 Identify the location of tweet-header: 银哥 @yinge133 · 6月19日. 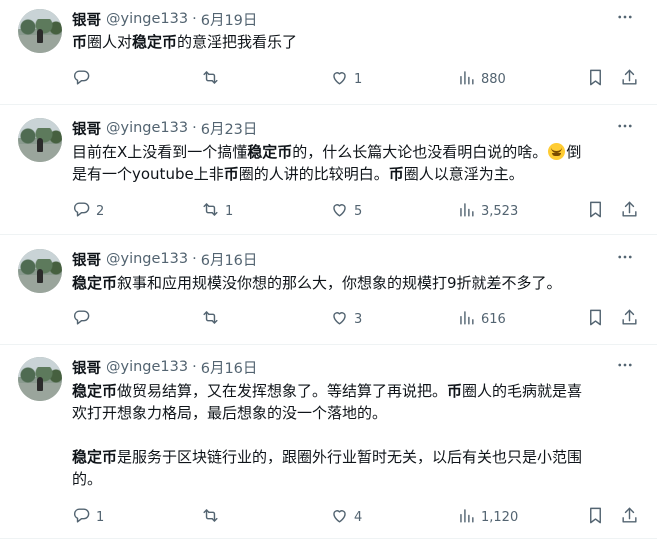
(164, 19).